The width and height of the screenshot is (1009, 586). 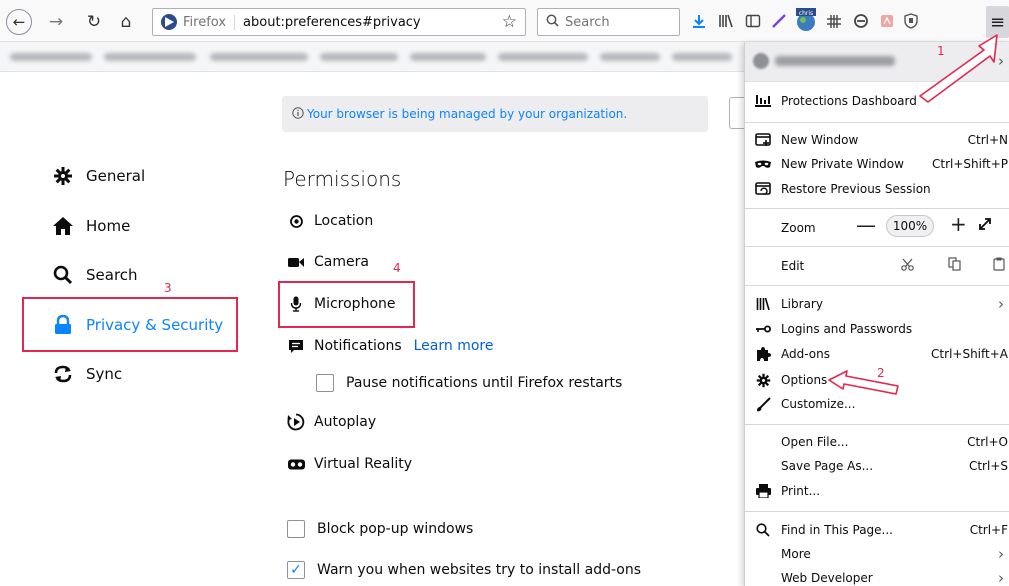 I want to click on permission-label: Virtual Reality, so click(x=363, y=464).